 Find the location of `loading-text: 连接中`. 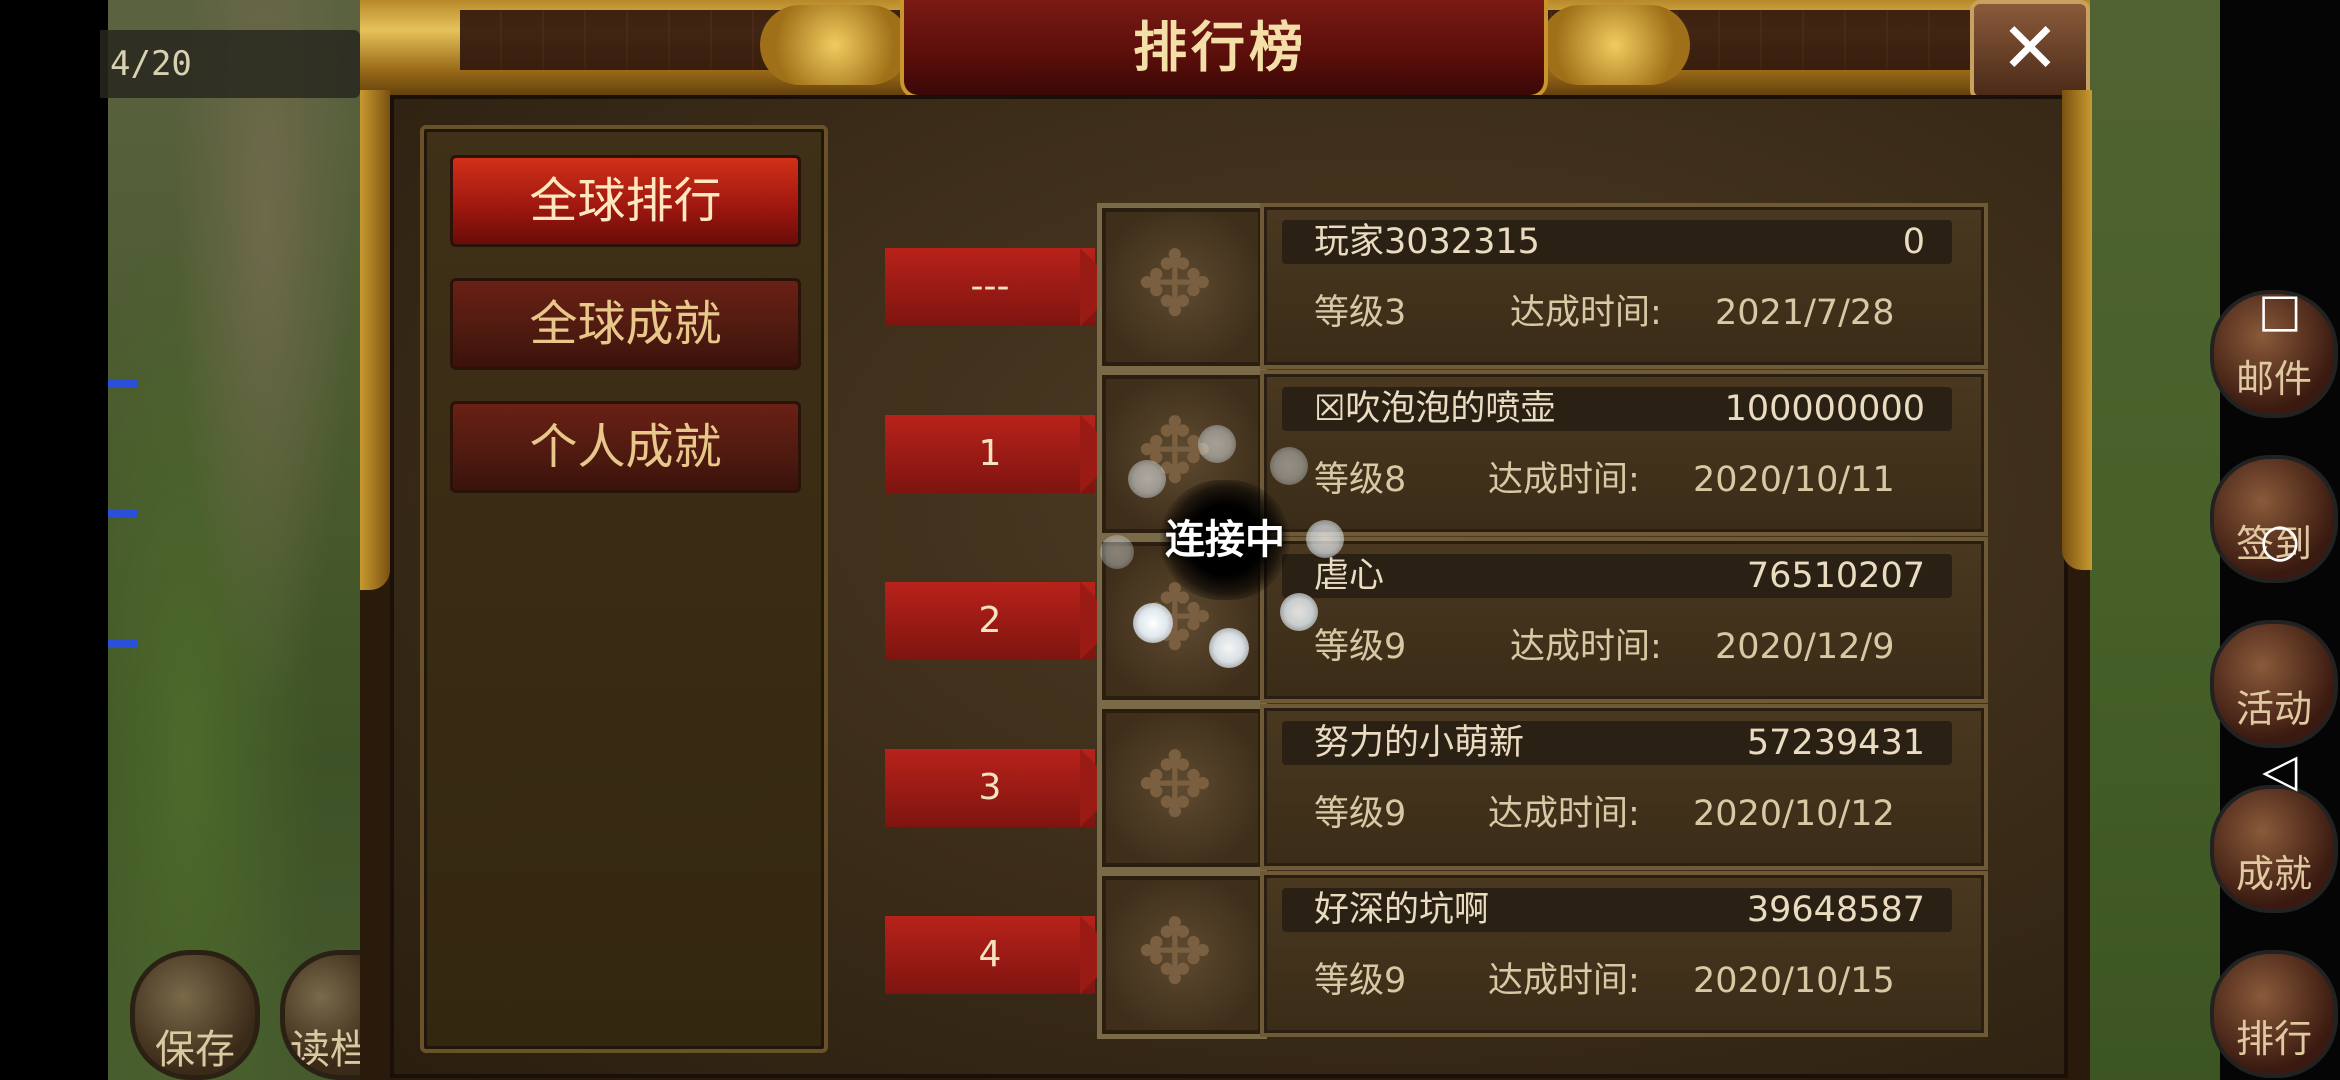

loading-text: 连接中 is located at coordinates (1225, 540).